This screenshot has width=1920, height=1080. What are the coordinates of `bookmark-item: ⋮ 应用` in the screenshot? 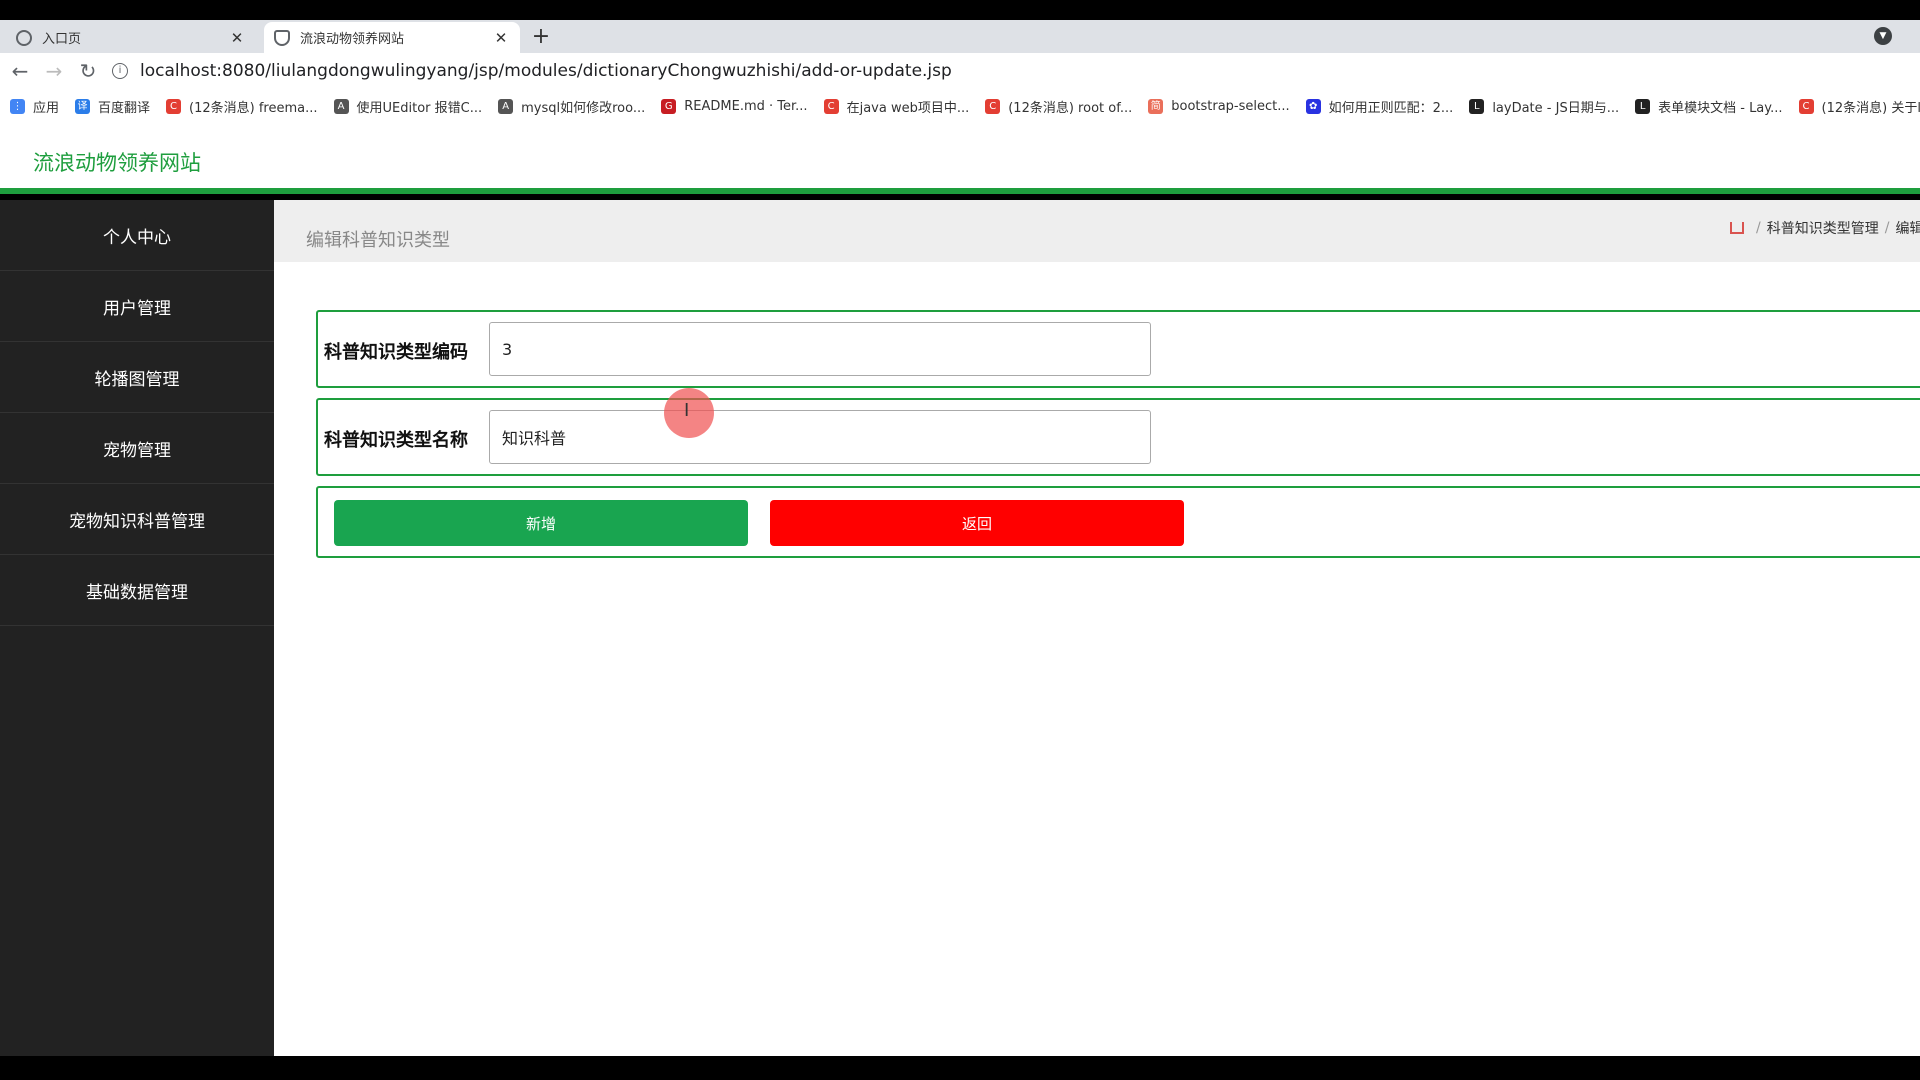 It's located at (34, 106).